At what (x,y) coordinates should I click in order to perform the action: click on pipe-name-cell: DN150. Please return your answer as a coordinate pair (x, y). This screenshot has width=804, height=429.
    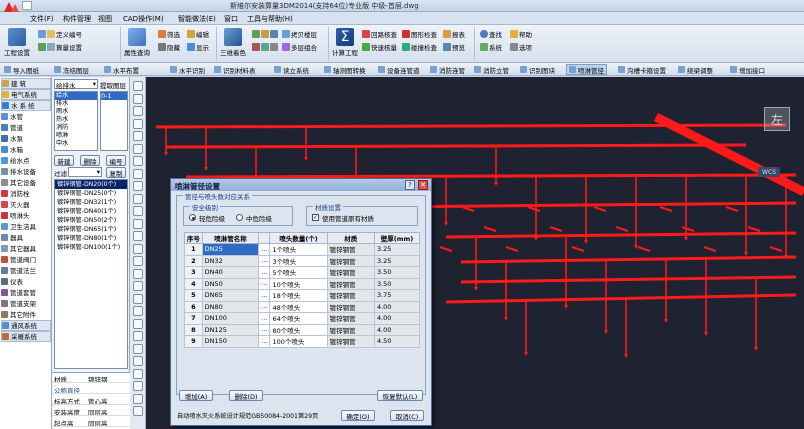
    Looking at the image, I should click on (230, 341).